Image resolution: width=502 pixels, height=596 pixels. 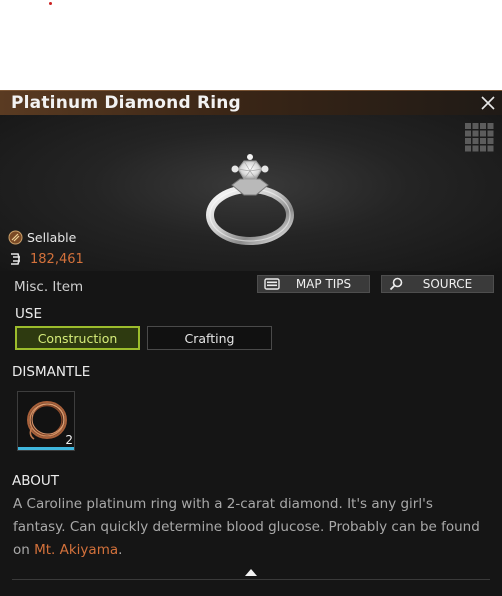 What do you see at coordinates (250, 199) in the screenshot?
I see `ring-image` at bounding box center [250, 199].